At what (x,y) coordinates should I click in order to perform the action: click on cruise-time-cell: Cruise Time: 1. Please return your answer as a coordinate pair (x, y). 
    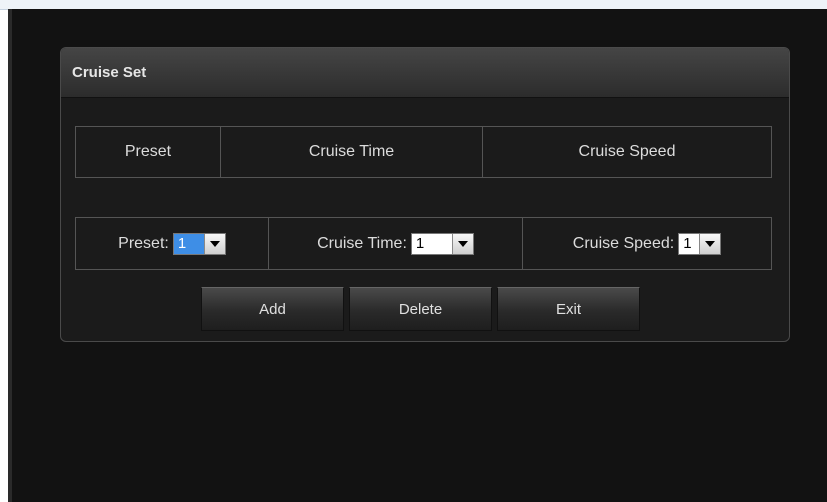
    Looking at the image, I should click on (395, 243).